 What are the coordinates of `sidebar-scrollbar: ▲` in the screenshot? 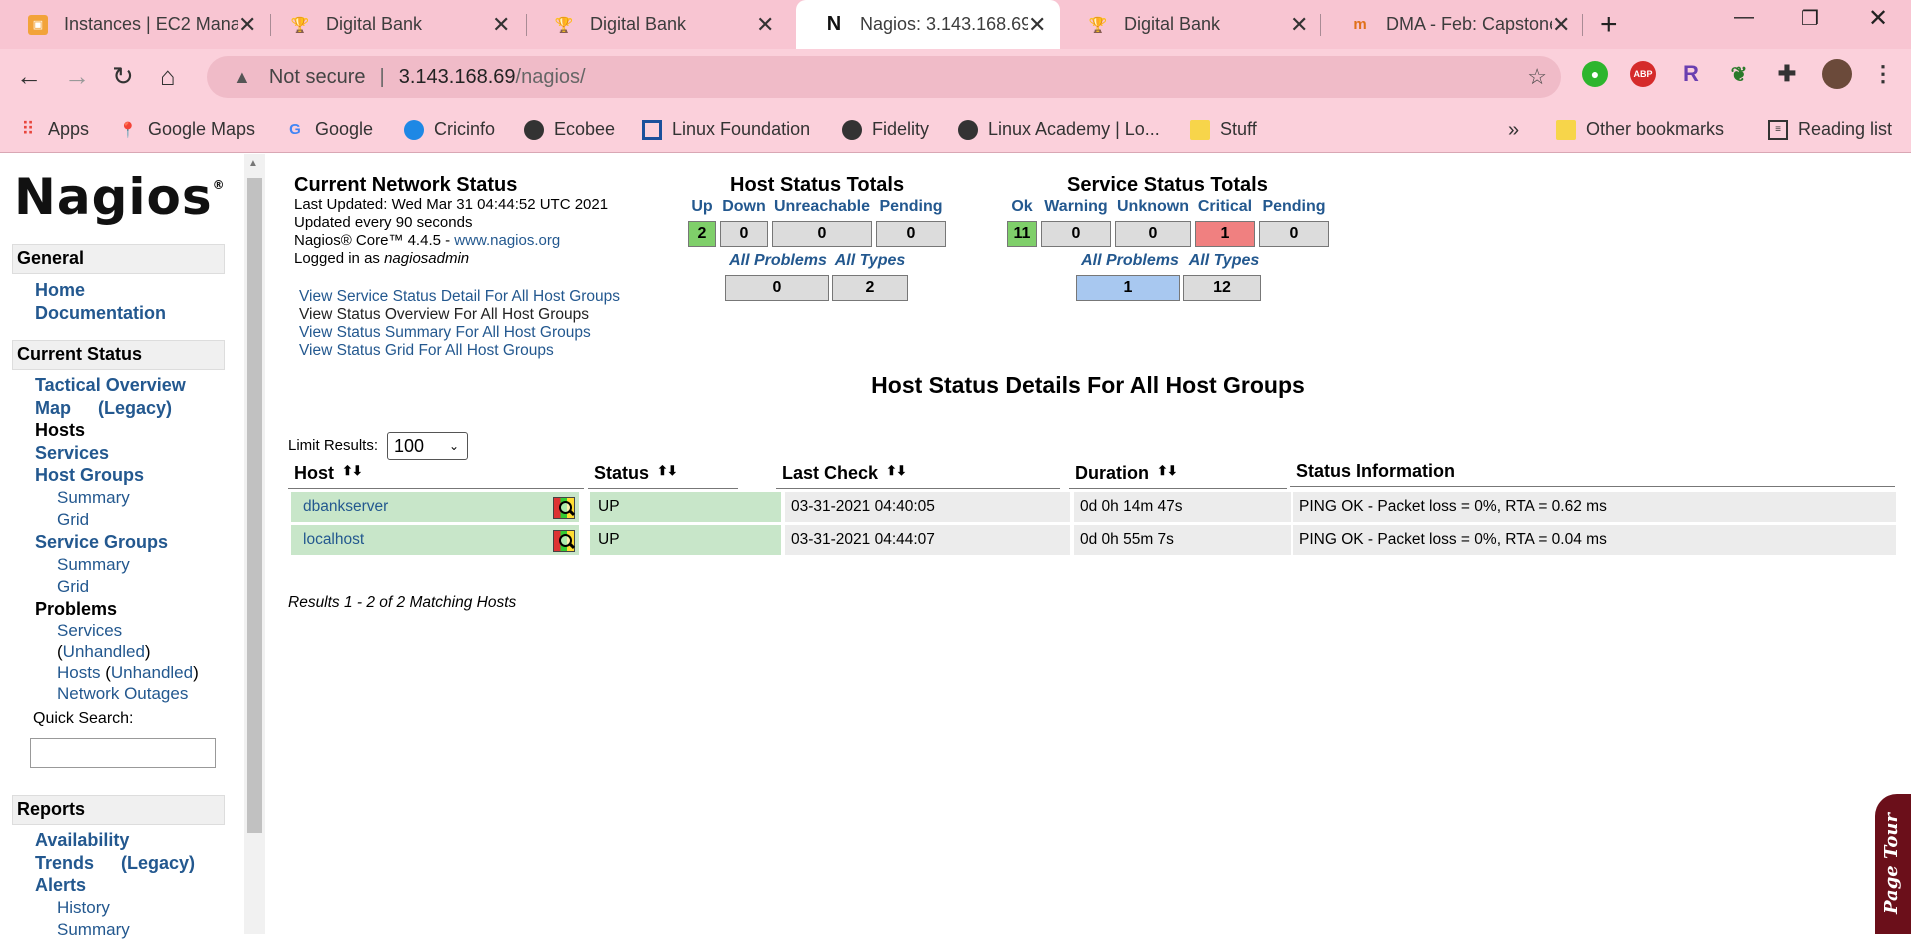 It's located at (254, 544).